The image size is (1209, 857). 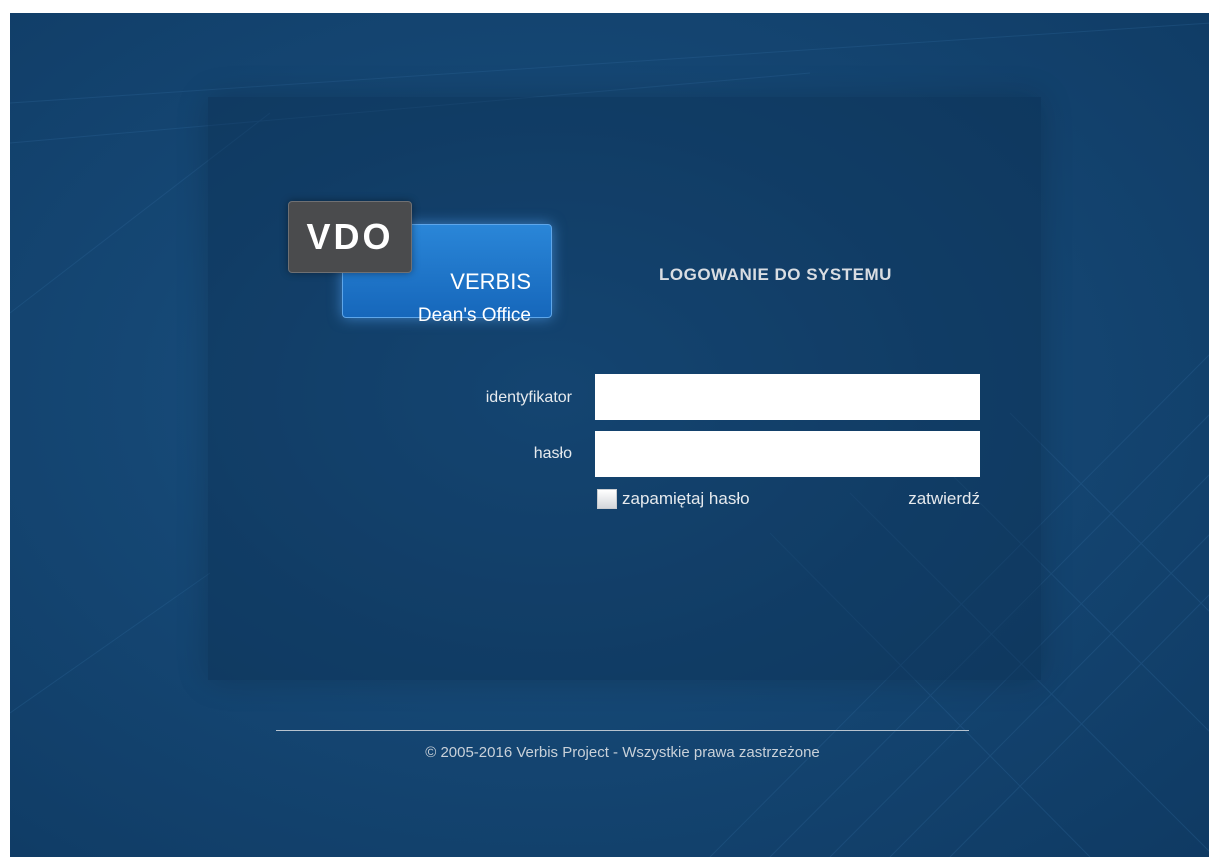 What do you see at coordinates (528, 397) in the screenshot?
I see `identifier-label: identyfikator` at bounding box center [528, 397].